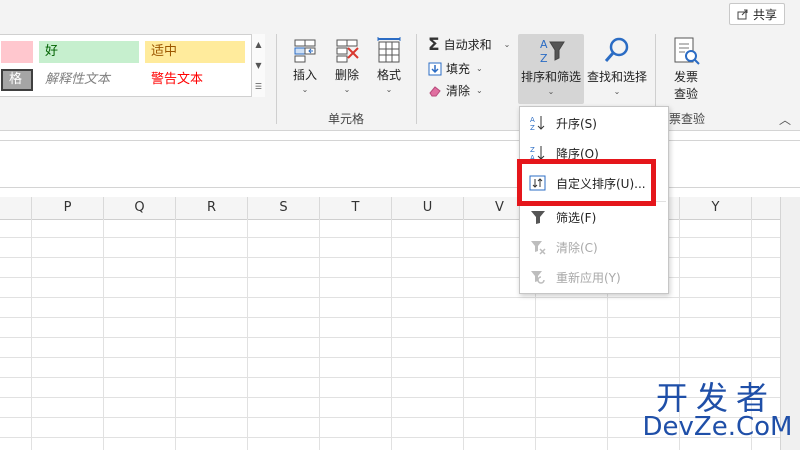 The height and width of the screenshot is (450, 800). I want to click on autosum-label: 自动求和, so click(467, 45).